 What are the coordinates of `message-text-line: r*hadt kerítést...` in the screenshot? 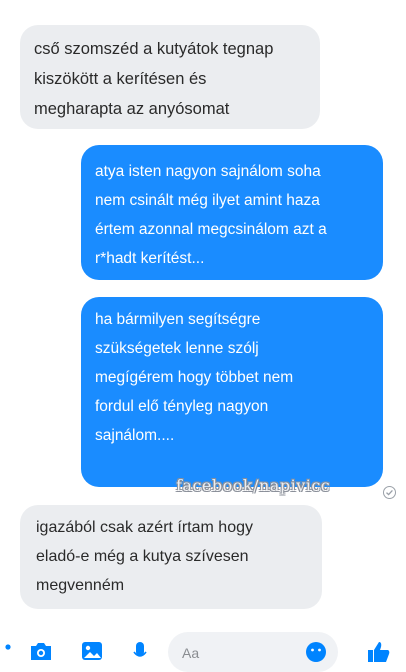 It's located at (150, 258).